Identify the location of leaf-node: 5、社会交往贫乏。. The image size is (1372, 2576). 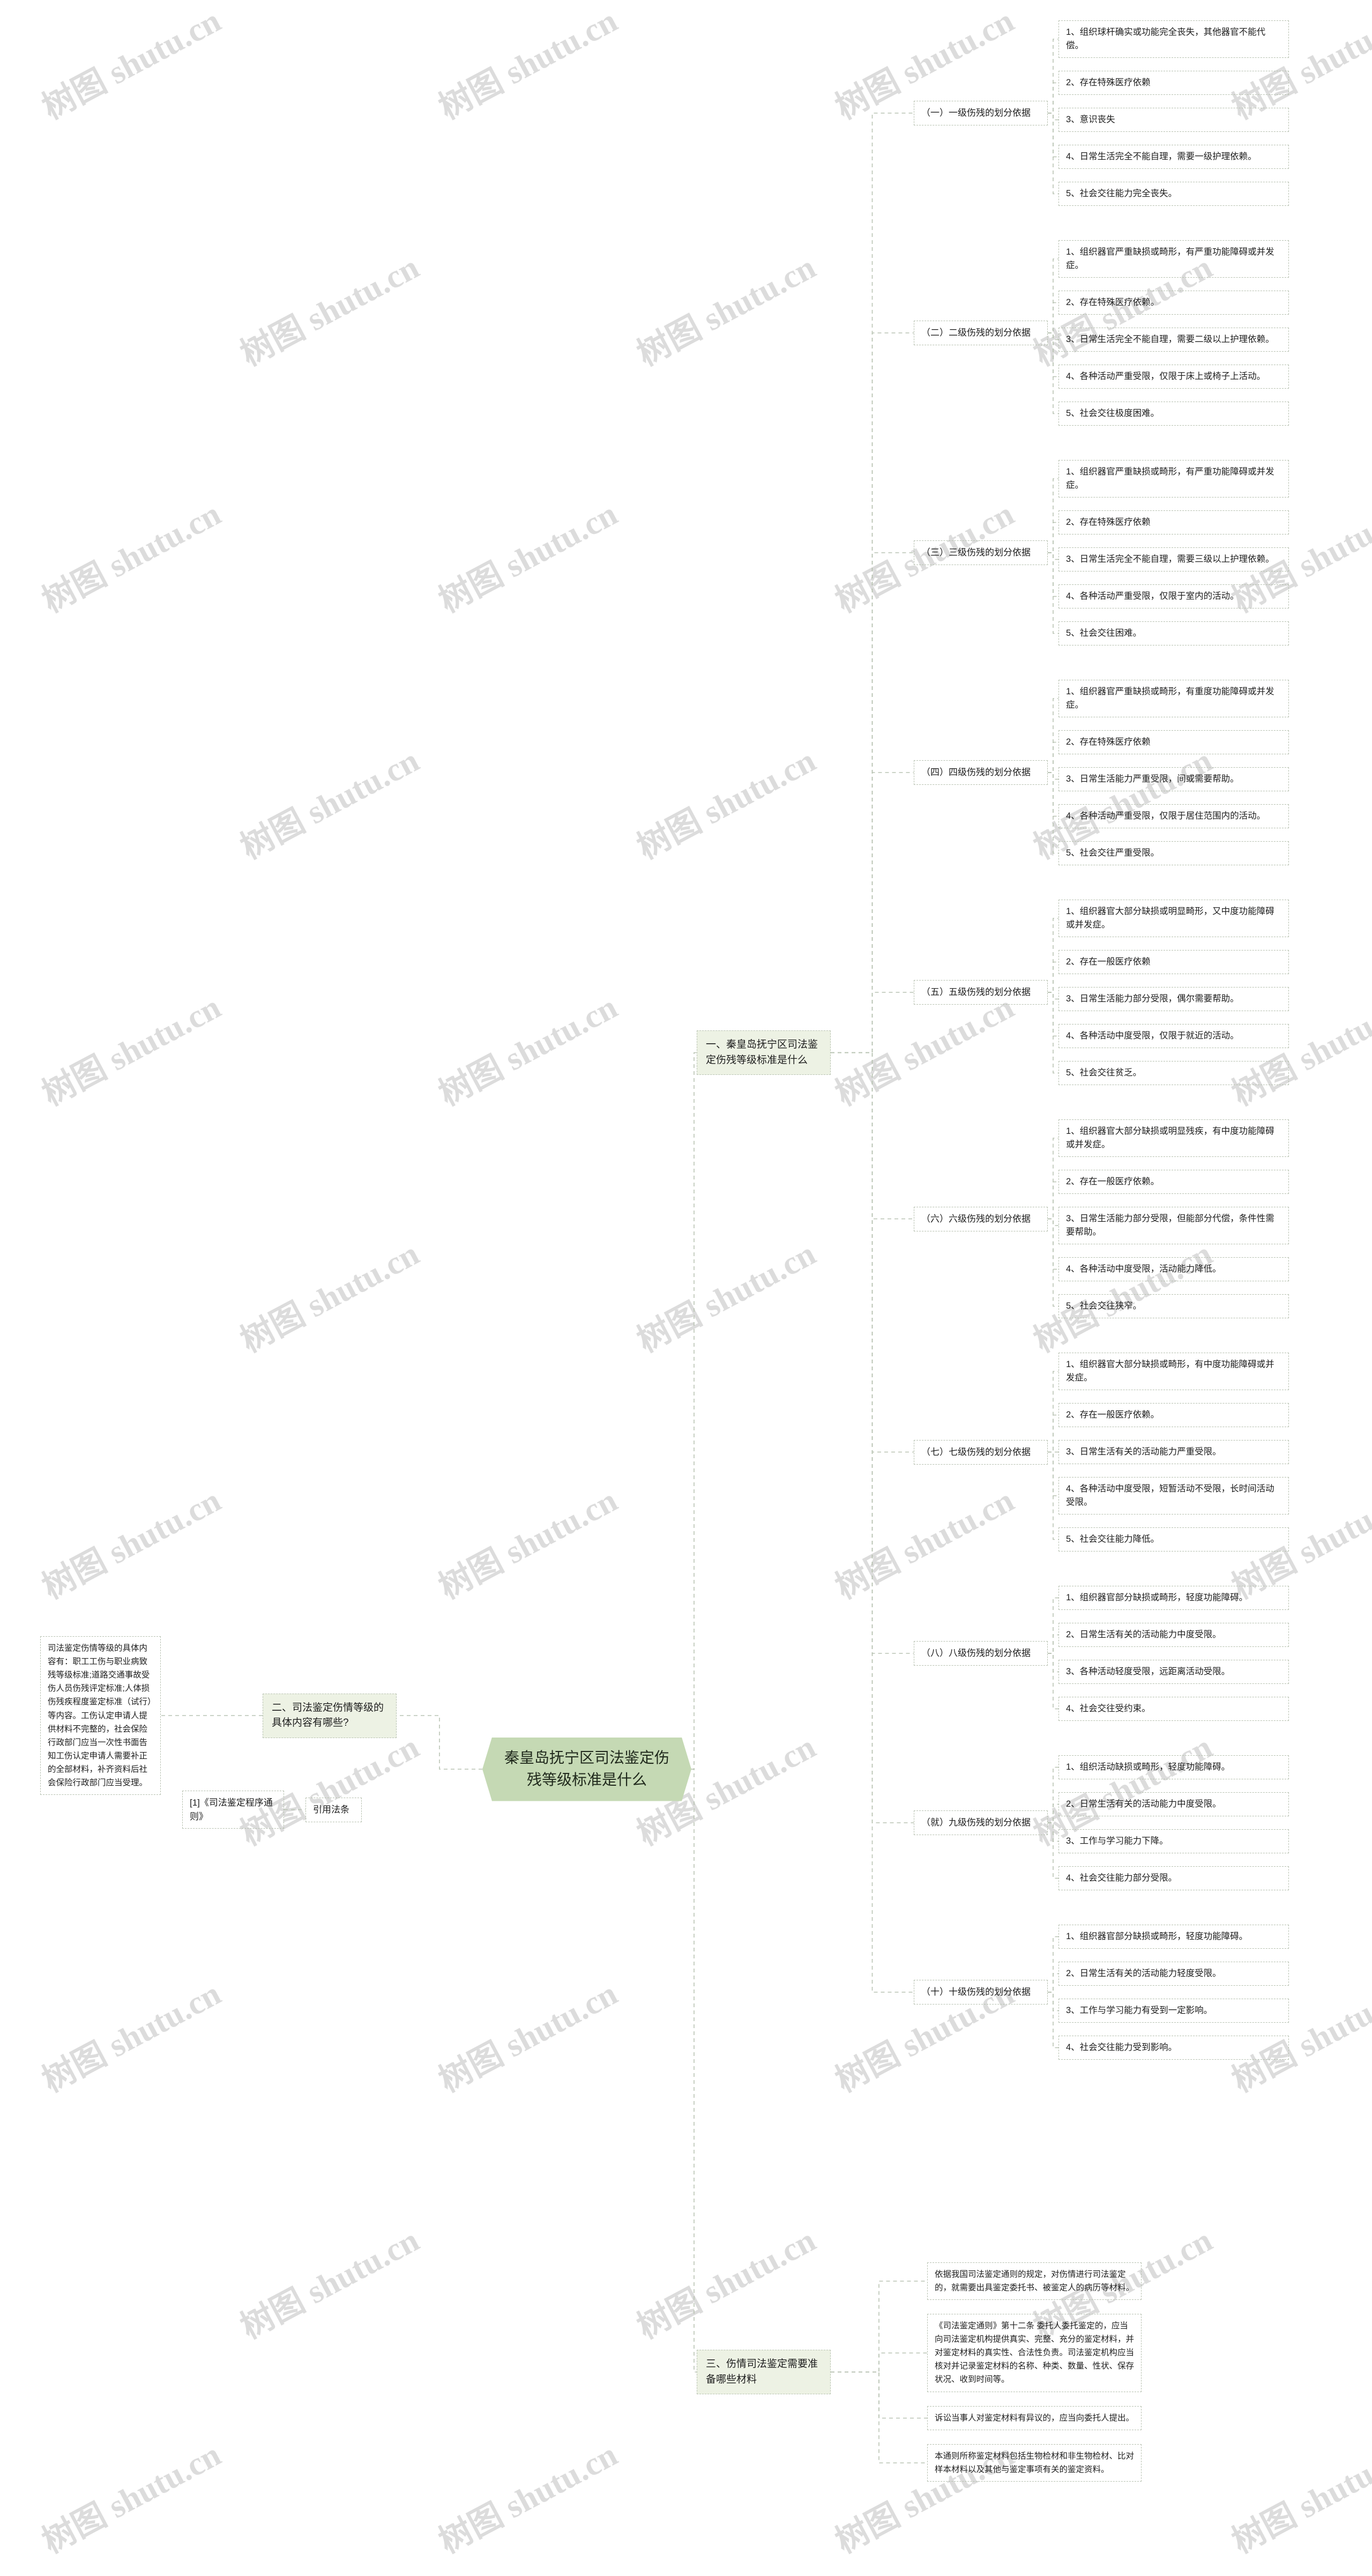
(1173, 1073).